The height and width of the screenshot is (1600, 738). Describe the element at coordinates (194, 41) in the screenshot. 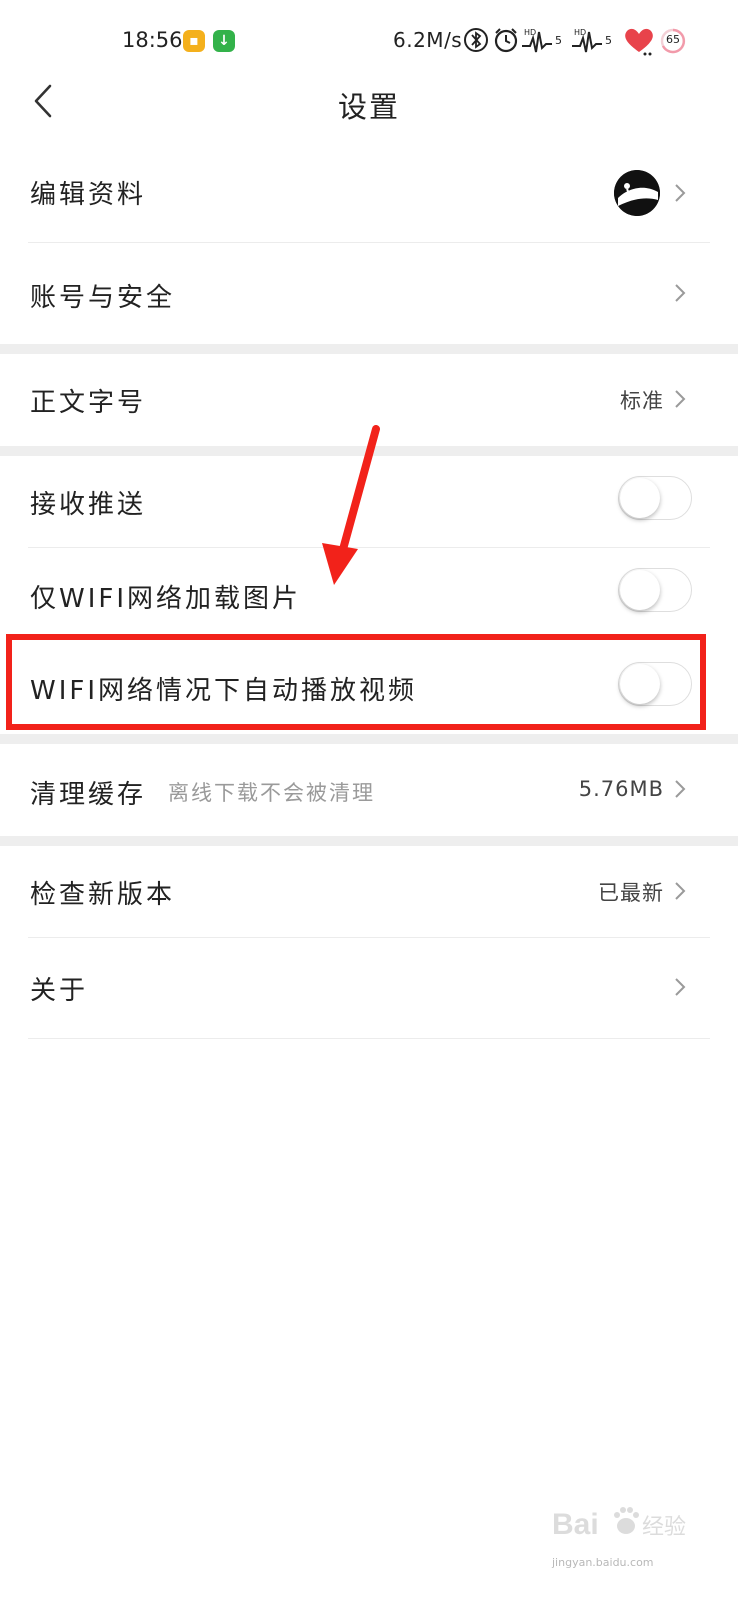

I see `app-notification-icon: ▪` at that location.